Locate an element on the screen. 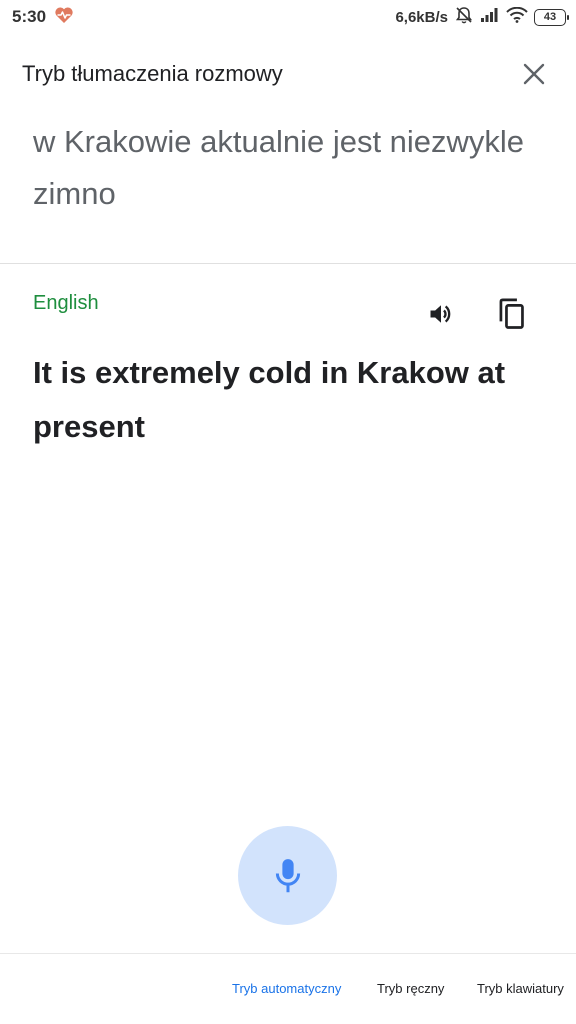 The width and height of the screenshot is (576, 1024). alarm-off-icon is located at coordinates (464, 17).